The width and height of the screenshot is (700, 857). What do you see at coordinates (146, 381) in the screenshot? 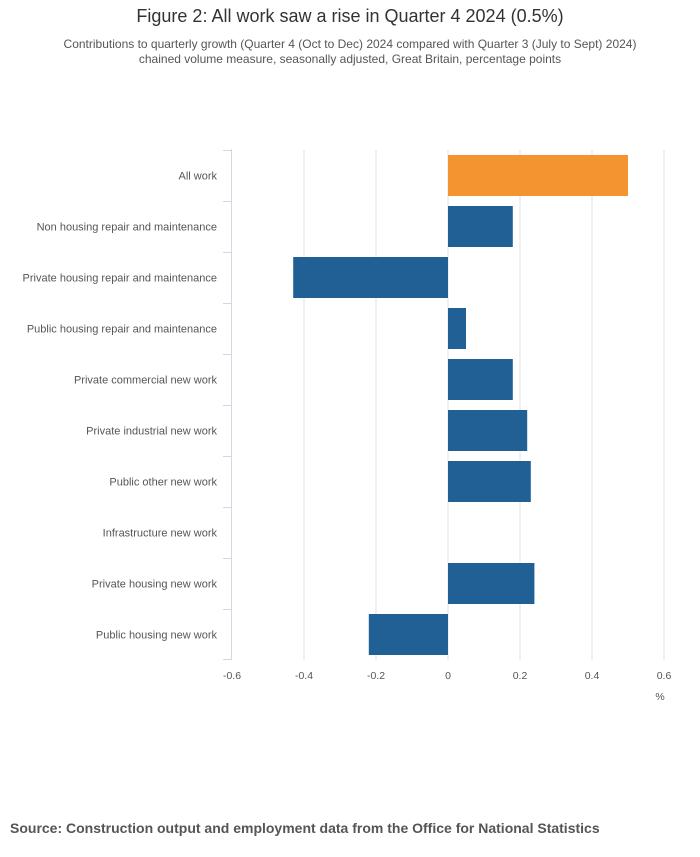
I see `category-label: Private commercial new work` at bounding box center [146, 381].